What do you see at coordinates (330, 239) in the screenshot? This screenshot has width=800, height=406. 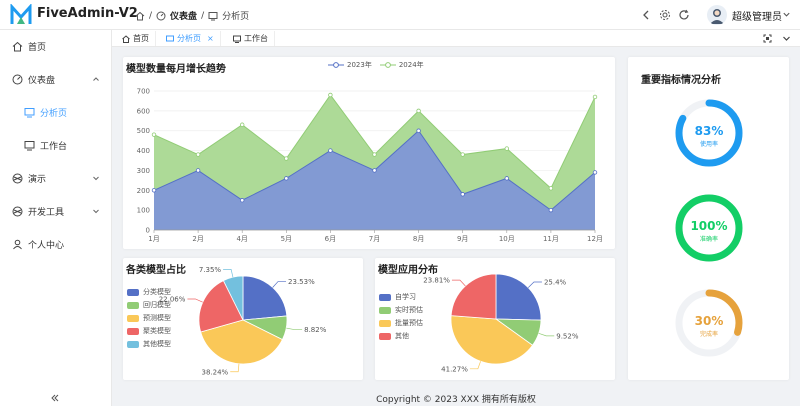 I see `x-tick-label: 6月` at bounding box center [330, 239].